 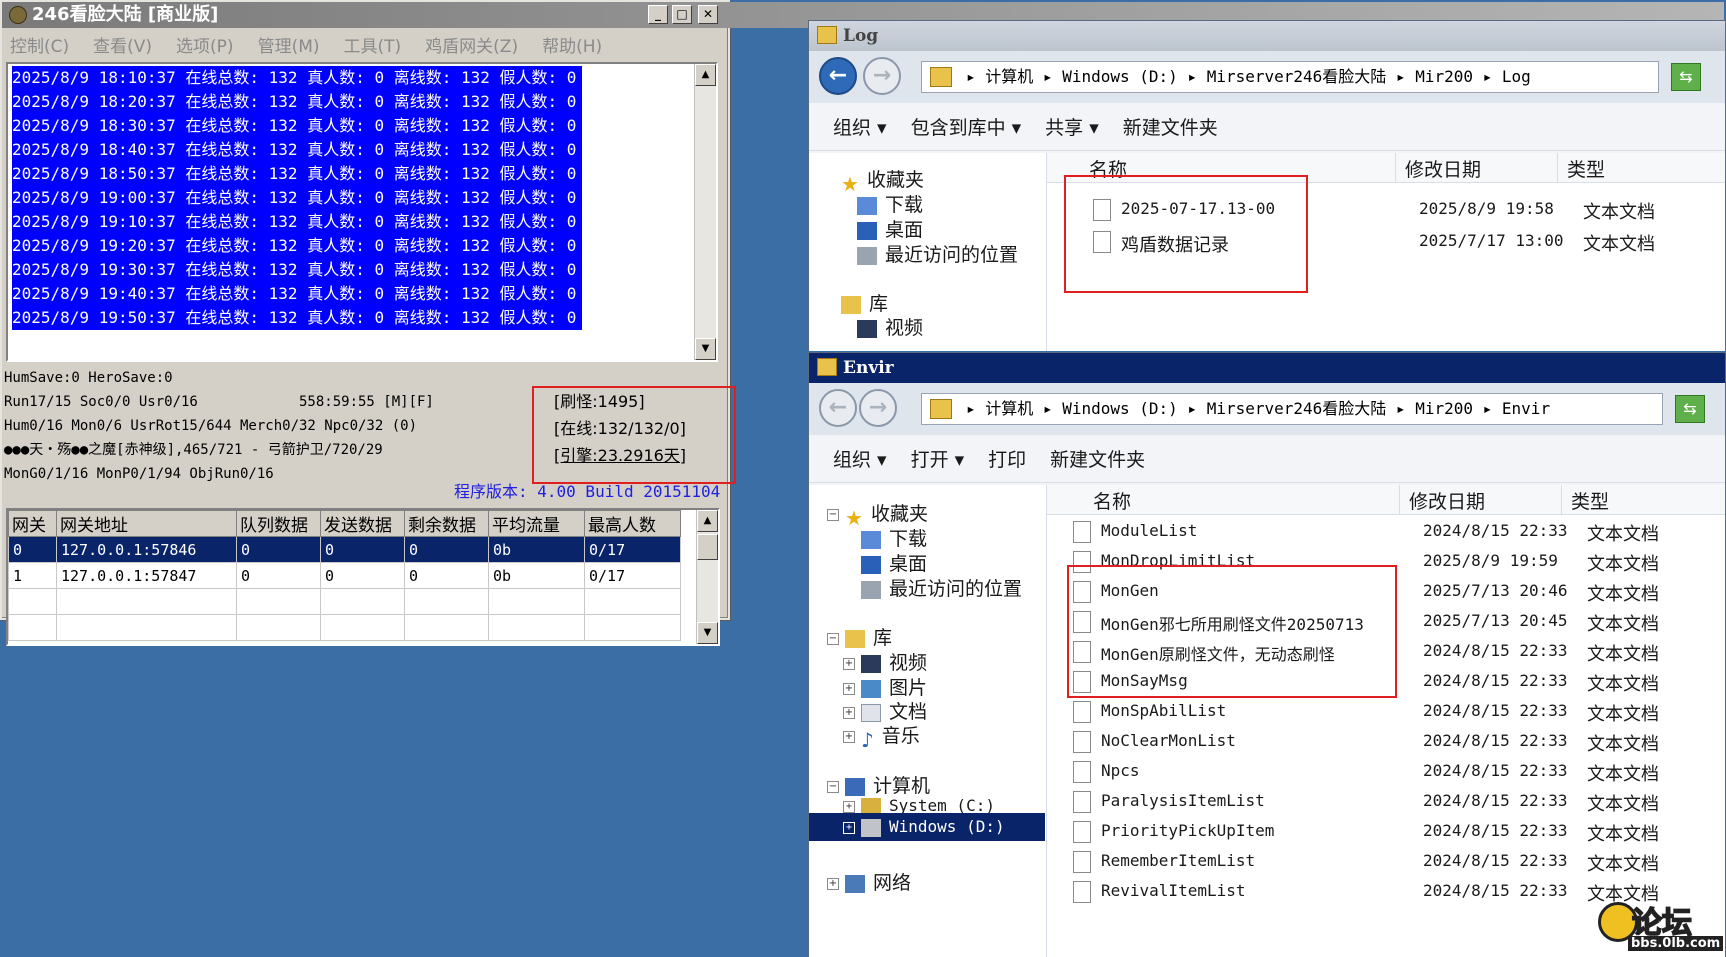 I want to click on menu-tools: 工具(T), so click(x=373, y=44).